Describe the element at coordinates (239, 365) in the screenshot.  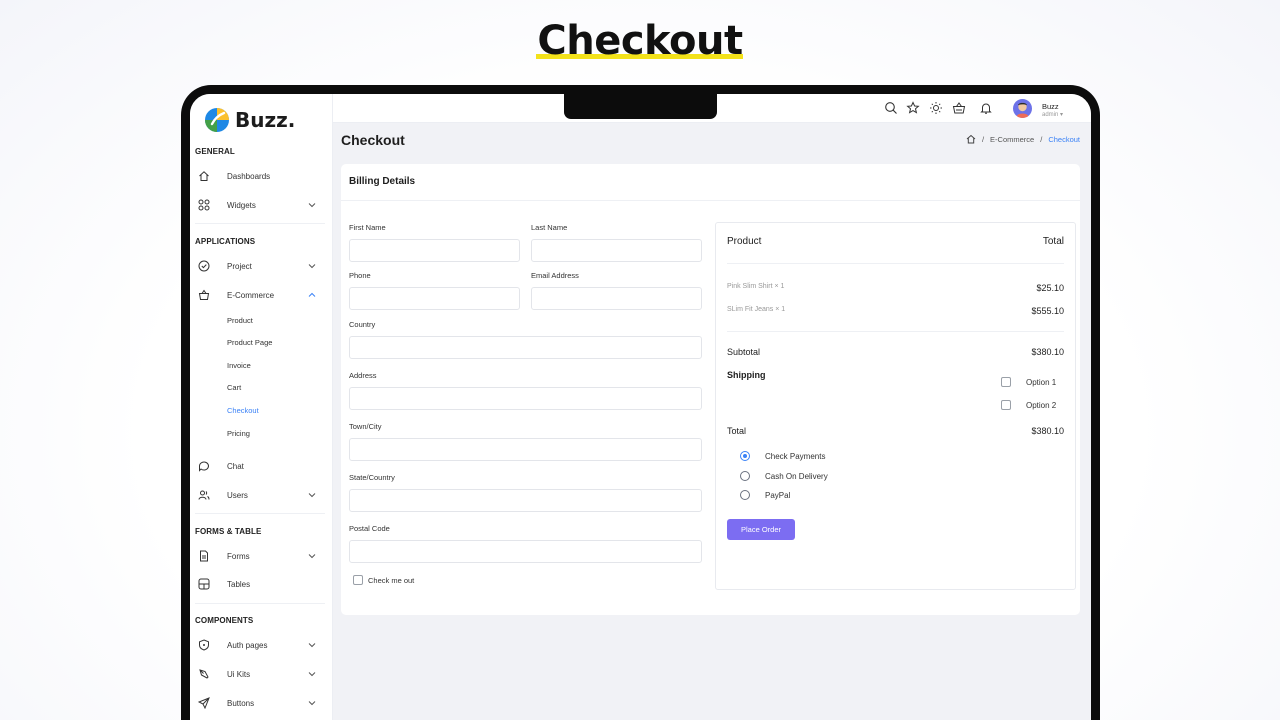
I see `sidebar-subitem-invoice: Invoice` at that location.